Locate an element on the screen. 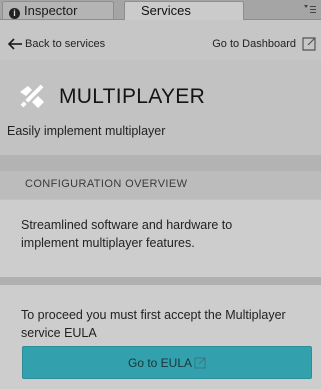  back-to-services-link: Back to services is located at coordinates (56, 44).